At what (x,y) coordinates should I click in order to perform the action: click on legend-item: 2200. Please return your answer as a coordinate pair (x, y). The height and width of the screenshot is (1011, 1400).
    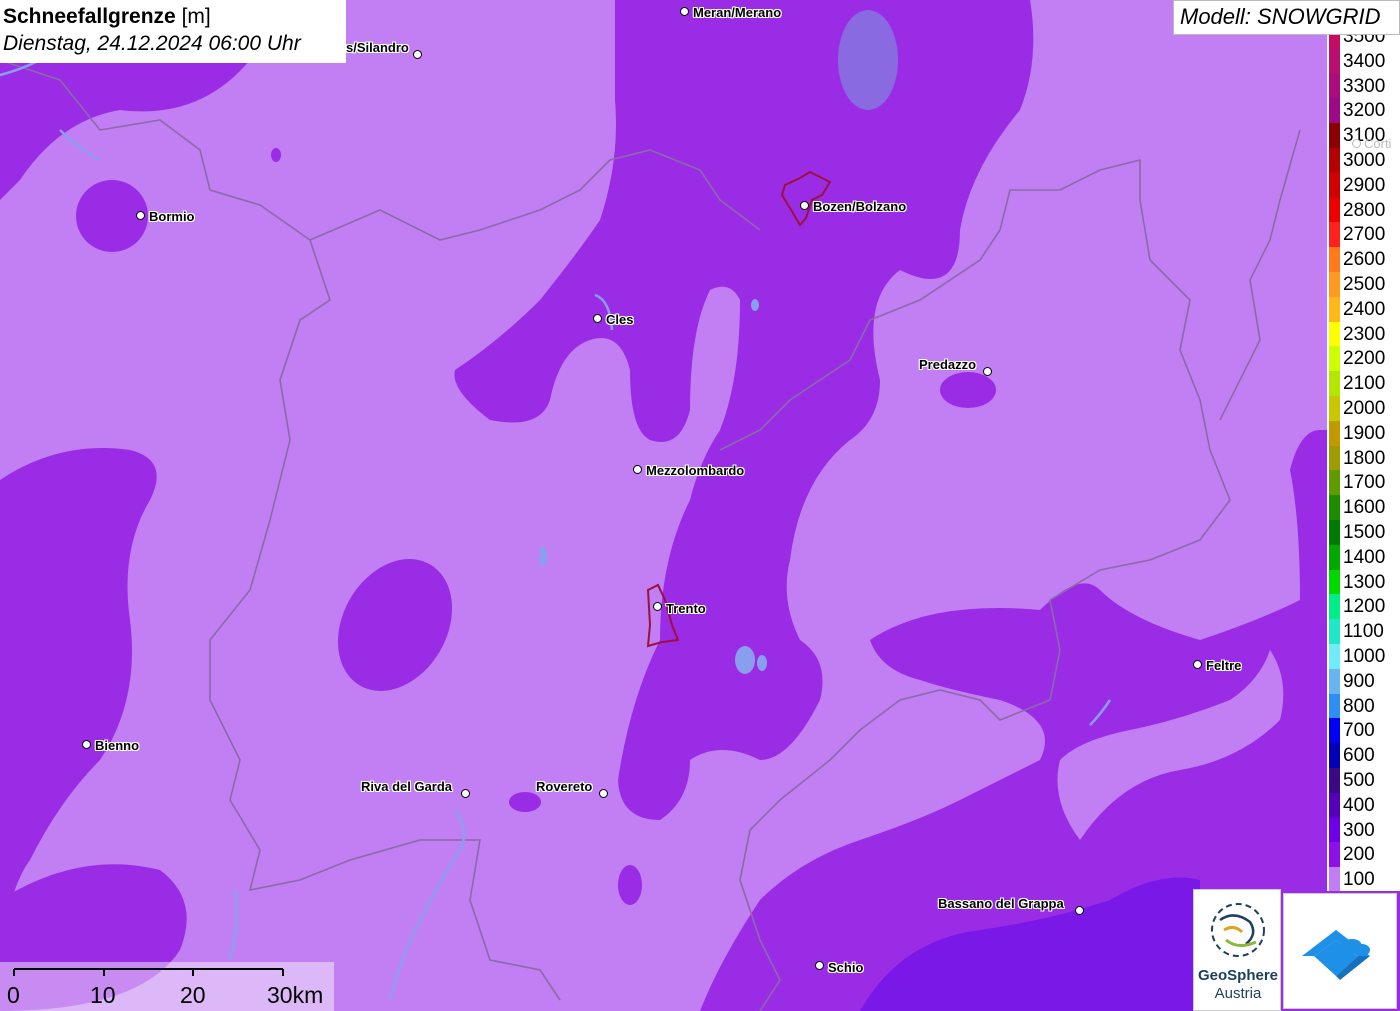
    Looking at the image, I should click on (1363, 359).